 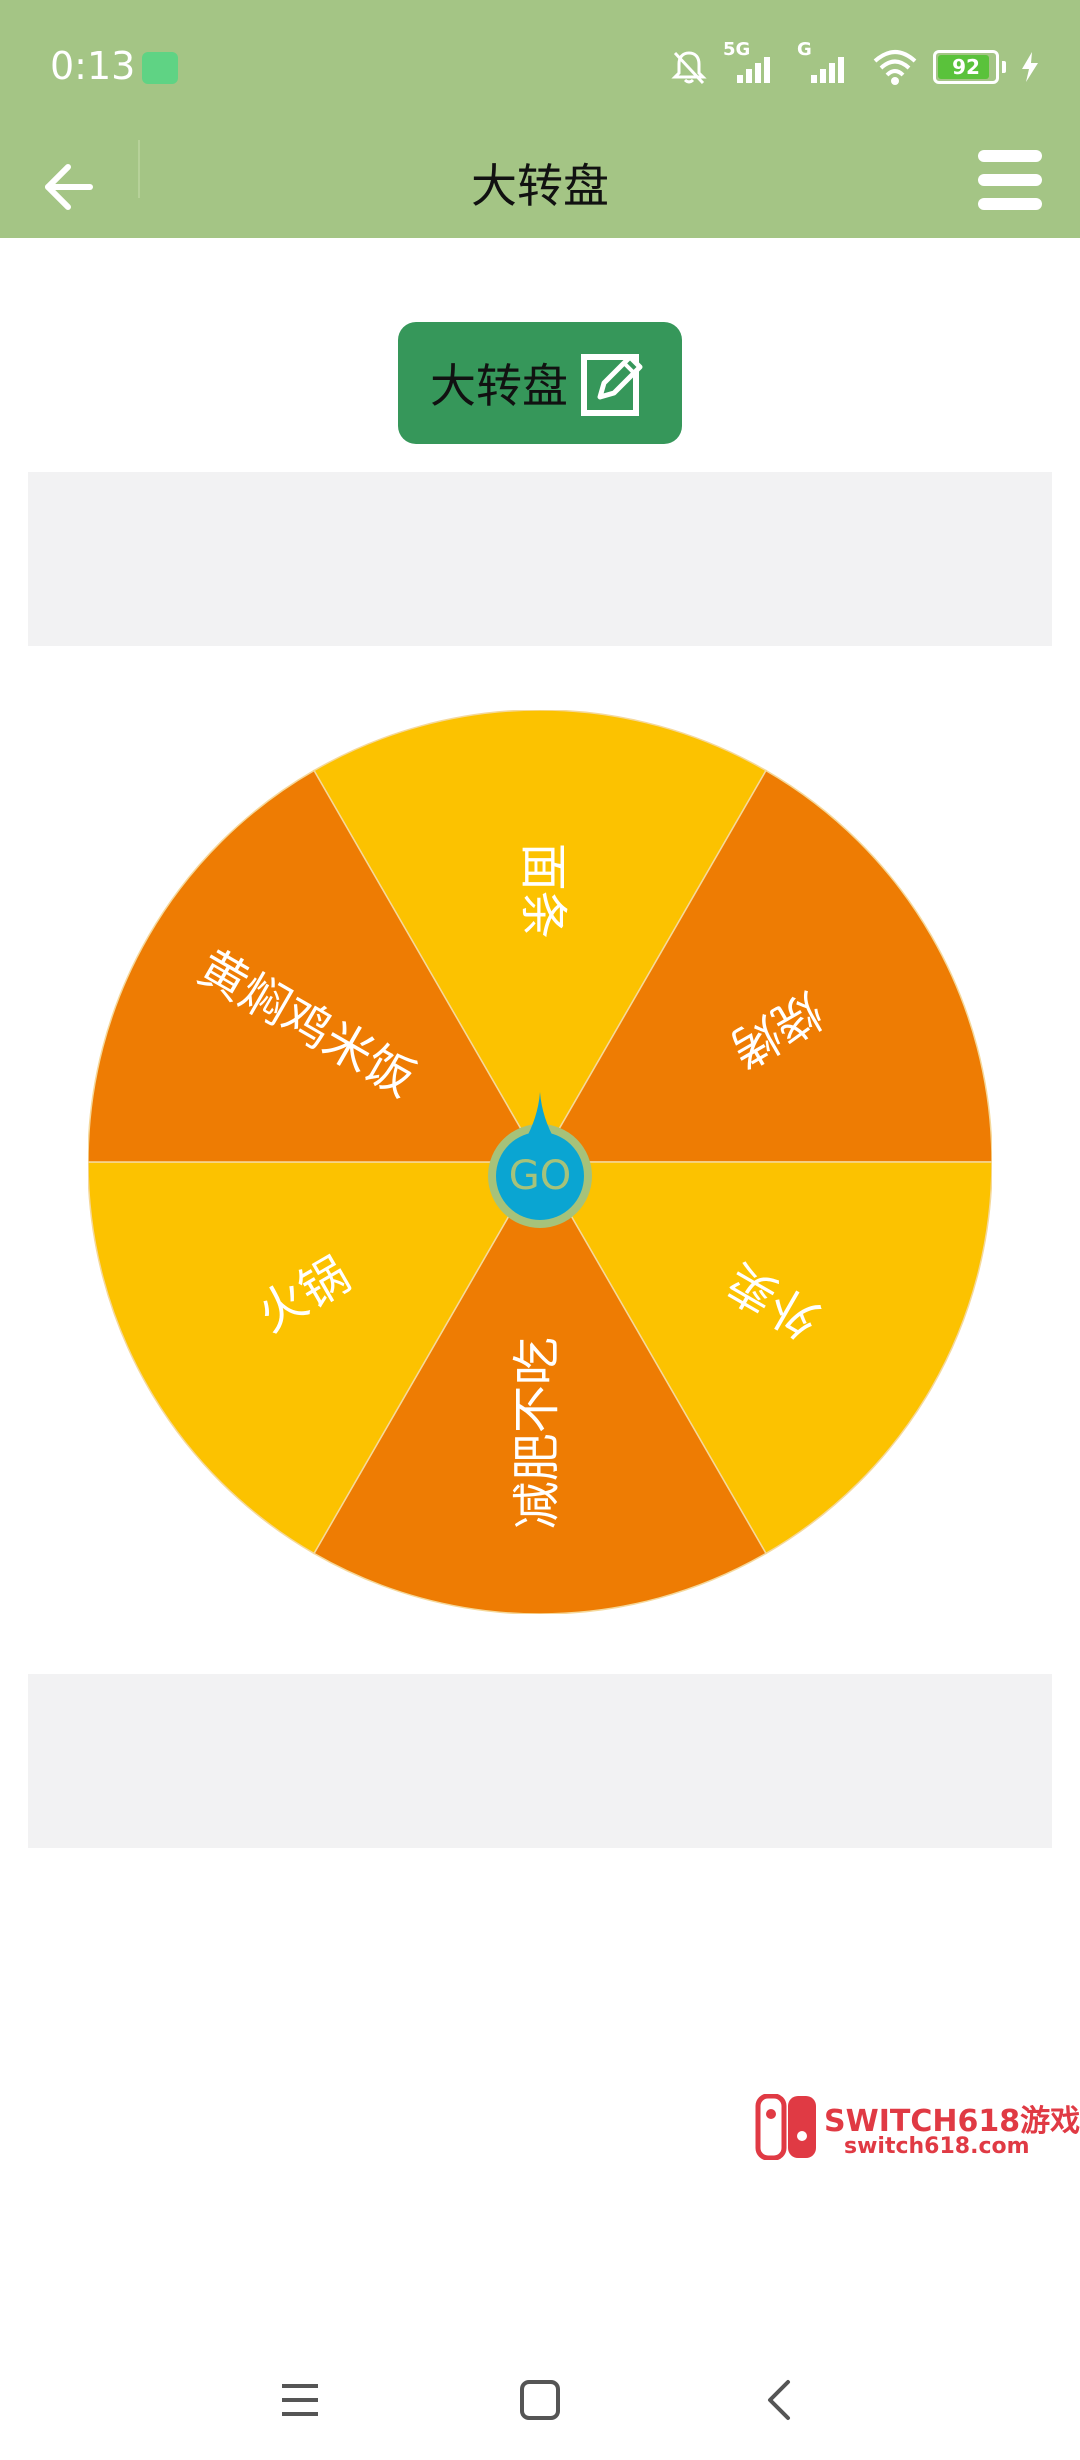 I want to click on app-bar-divider, so click(x=139, y=169).